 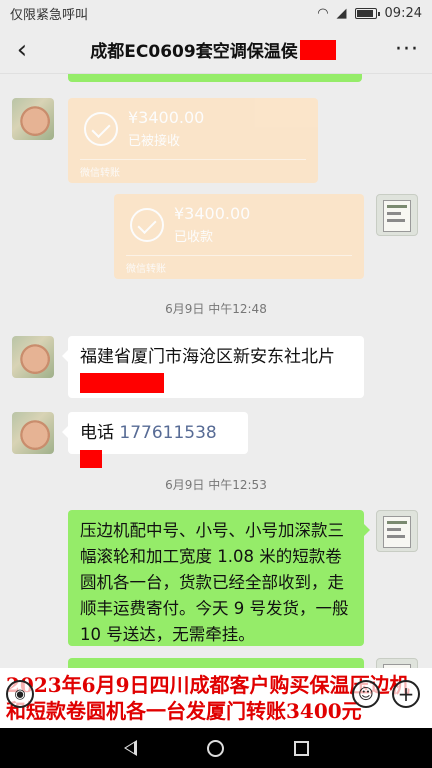 What do you see at coordinates (20, 694) in the screenshot?
I see `voice-icon: ◉` at bounding box center [20, 694].